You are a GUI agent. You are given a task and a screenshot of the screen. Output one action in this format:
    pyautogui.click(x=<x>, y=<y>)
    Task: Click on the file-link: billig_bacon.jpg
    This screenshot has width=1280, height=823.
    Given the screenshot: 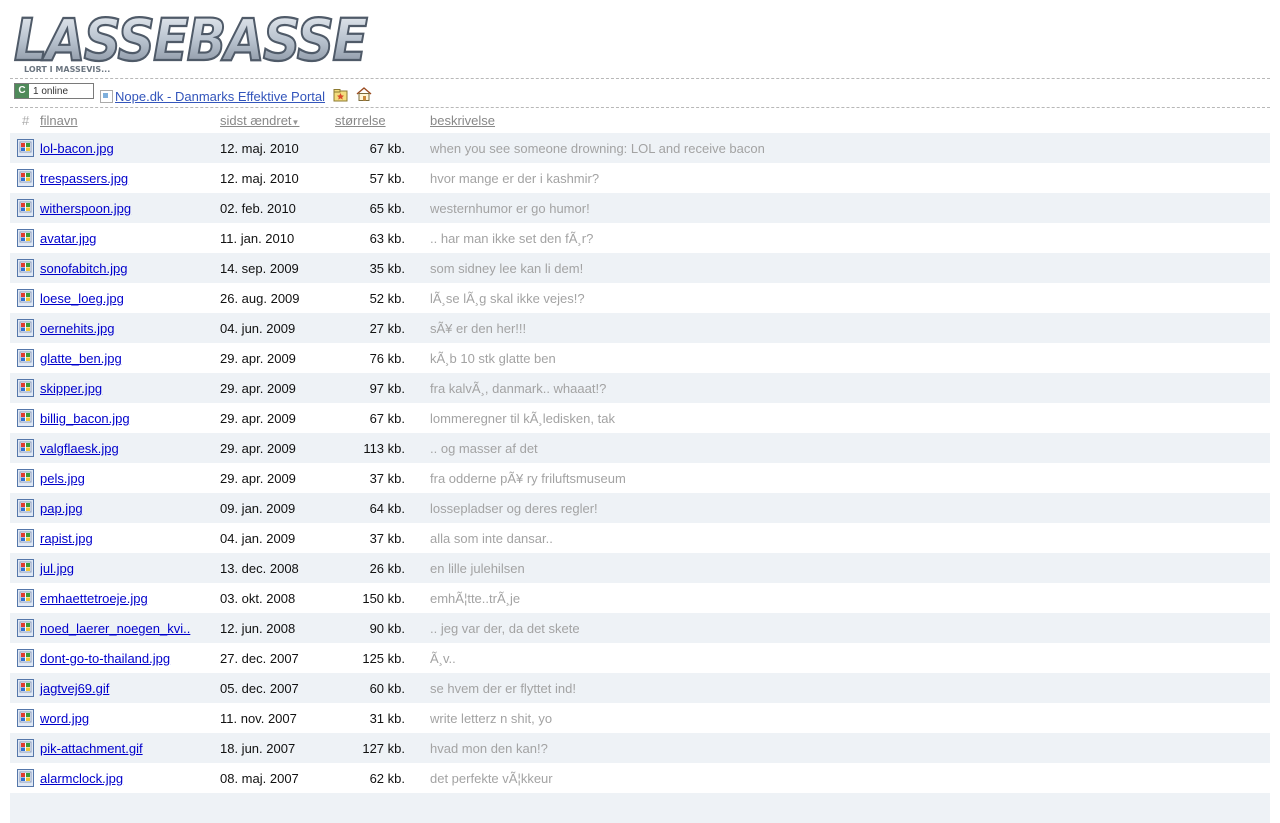 What is the action you would take?
    pyautogui.click(x=85, y=418)
    